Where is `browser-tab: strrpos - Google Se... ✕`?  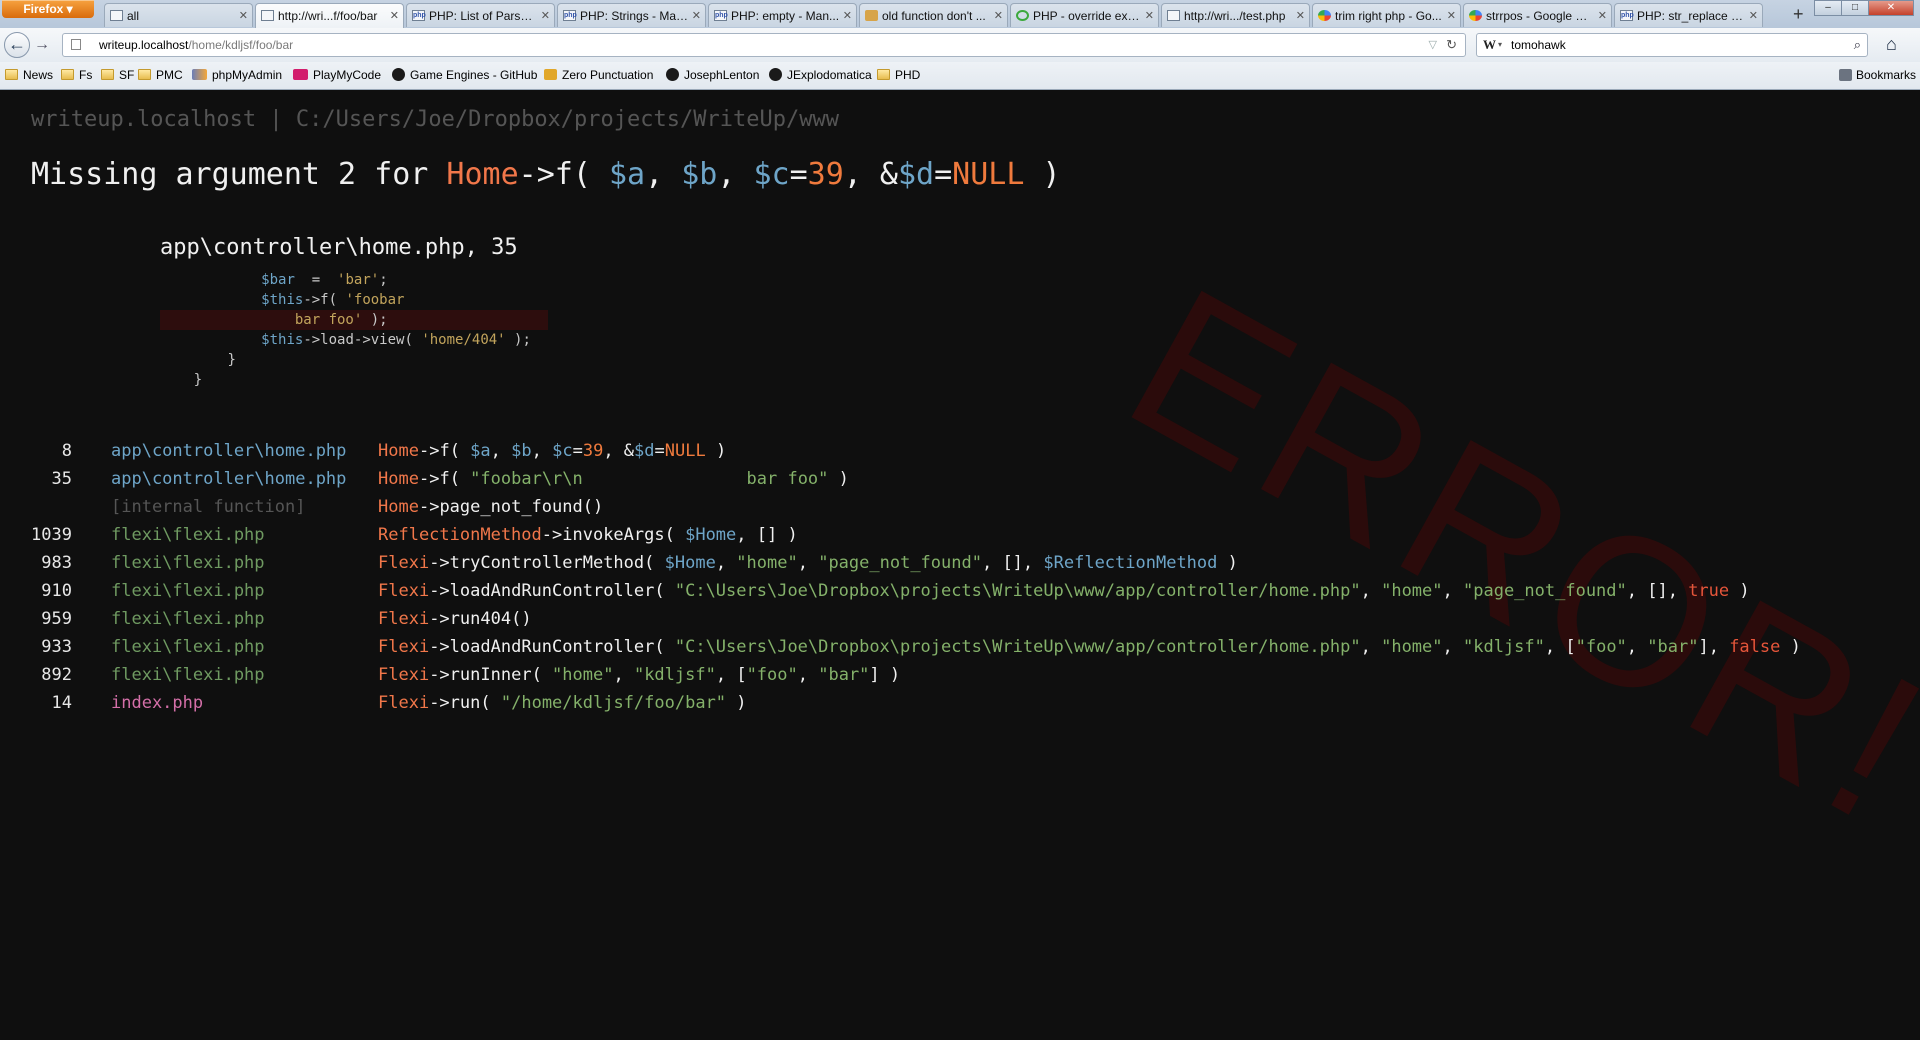
browser-tab: strrpos - Google Se... ✕ is located at coordinates (1537, 15).